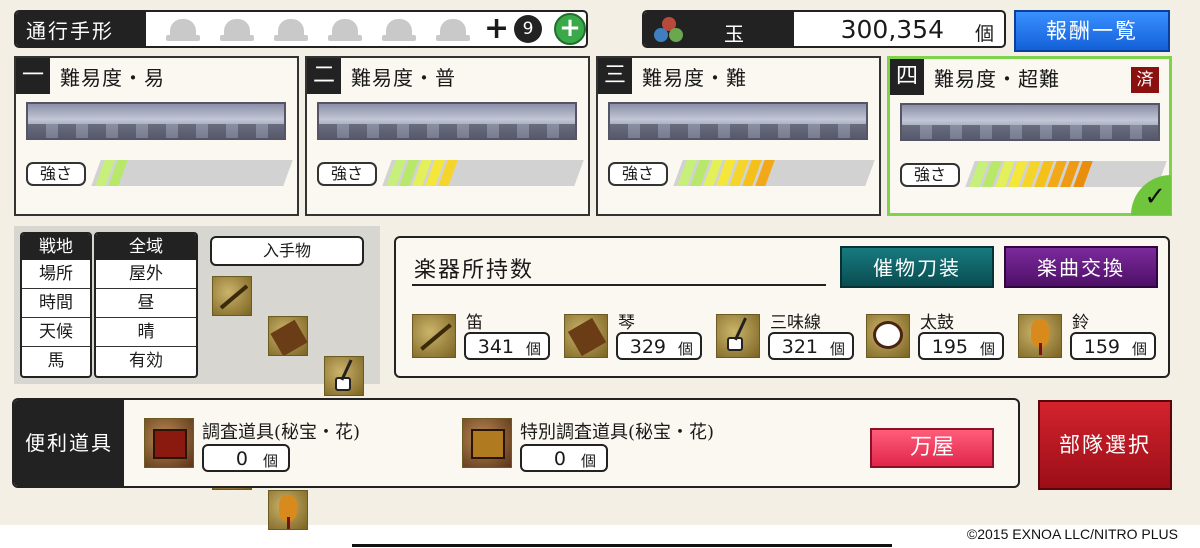  I want to click on pass-plus-sign: +, so click(497, 28).